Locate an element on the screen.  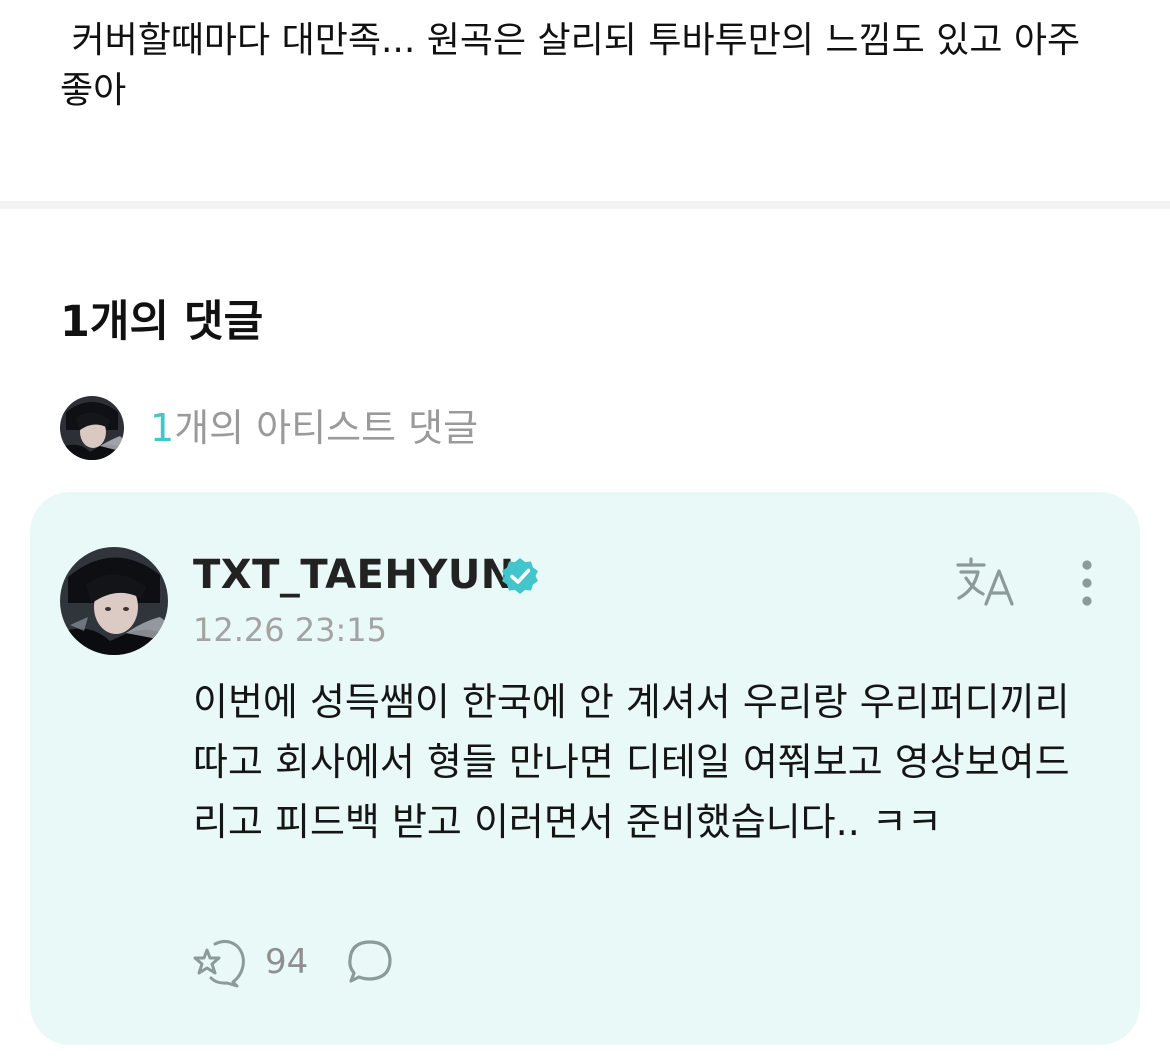
artist-comments-label: 1개의 아티스트 댓글 is located at coordinates (314, 428).